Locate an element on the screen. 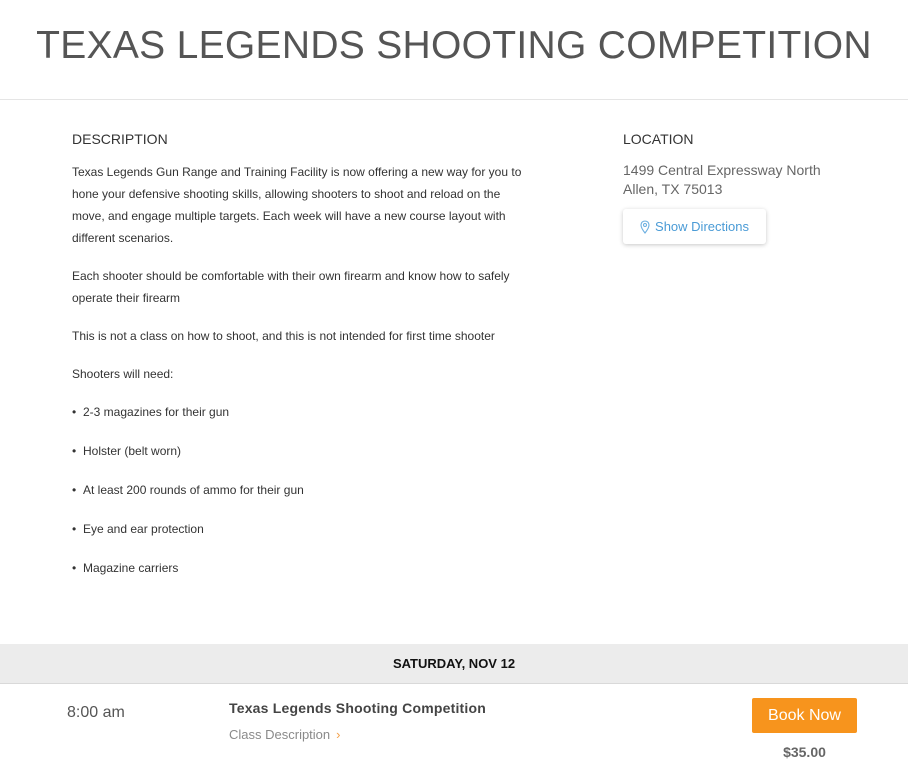 The height and width of the screenshot is (774, 908). list-item-text: Eye and ear protection is located at coordinates (143, 529).